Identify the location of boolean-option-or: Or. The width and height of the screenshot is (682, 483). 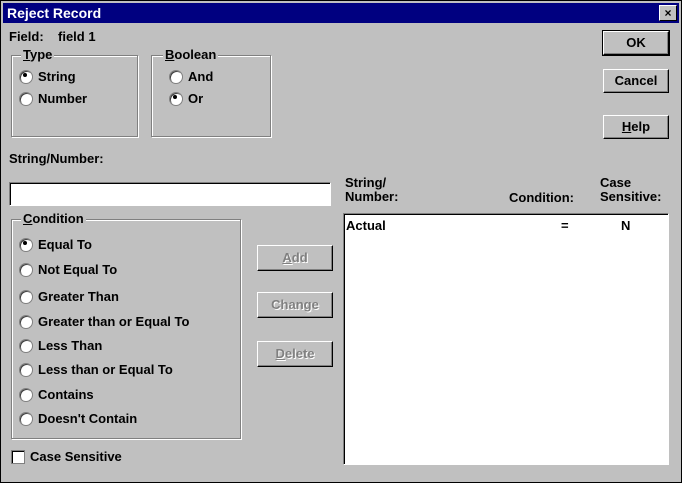
(186, 98).